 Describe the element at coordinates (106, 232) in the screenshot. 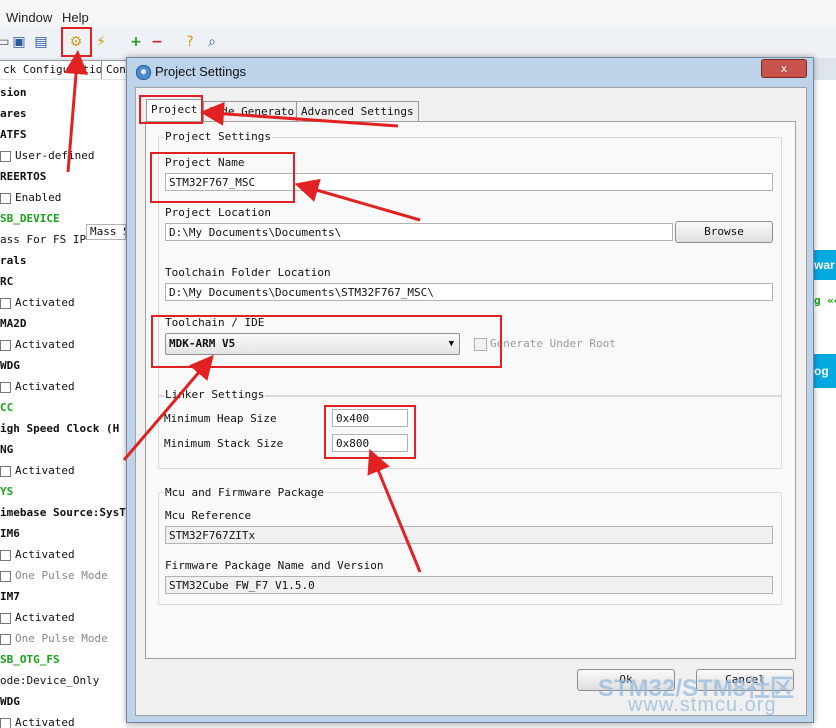

I see `mass-storage-field: Mass S` at that location.